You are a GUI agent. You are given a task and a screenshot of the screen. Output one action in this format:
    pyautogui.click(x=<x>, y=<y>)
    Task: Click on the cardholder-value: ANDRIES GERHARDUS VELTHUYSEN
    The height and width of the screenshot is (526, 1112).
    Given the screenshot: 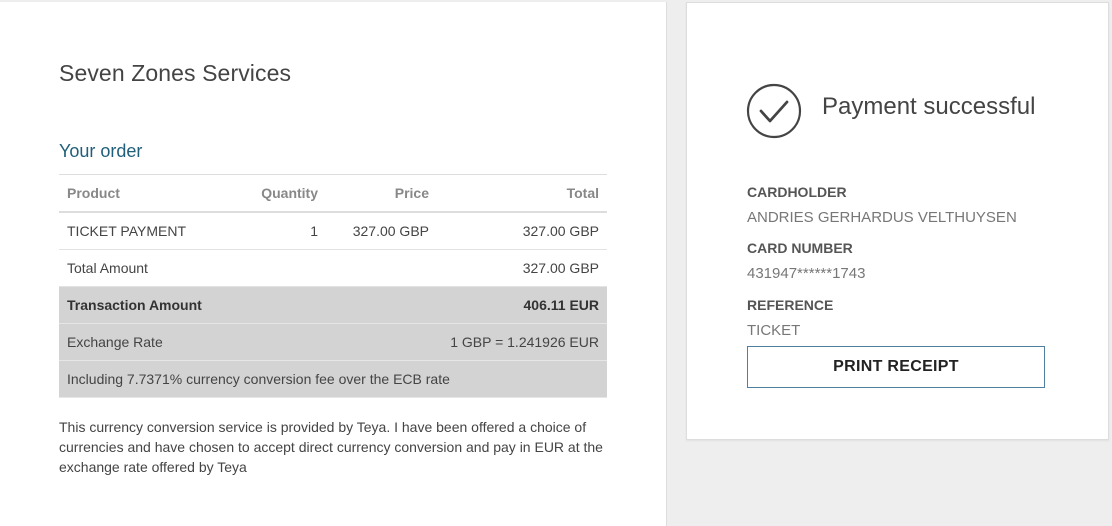 What is the action you would take?
    pyautogui.click(x=882, y=217)
    